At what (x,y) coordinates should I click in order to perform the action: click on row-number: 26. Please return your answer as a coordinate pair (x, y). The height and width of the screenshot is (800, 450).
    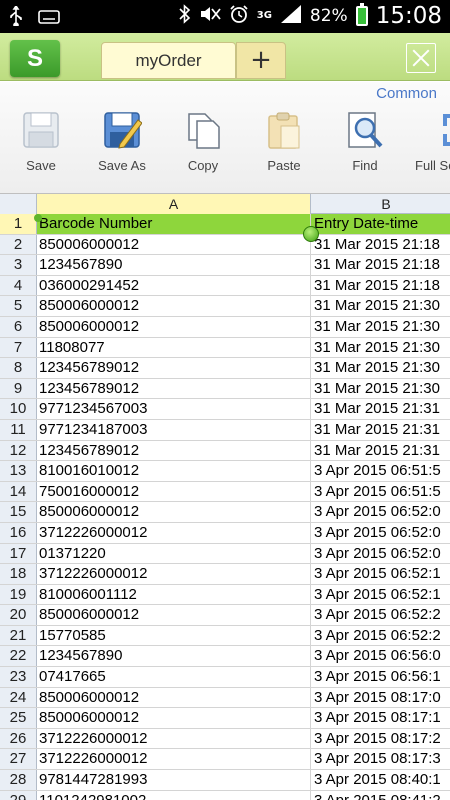
    Looking at the image, I should click on (18, 738).